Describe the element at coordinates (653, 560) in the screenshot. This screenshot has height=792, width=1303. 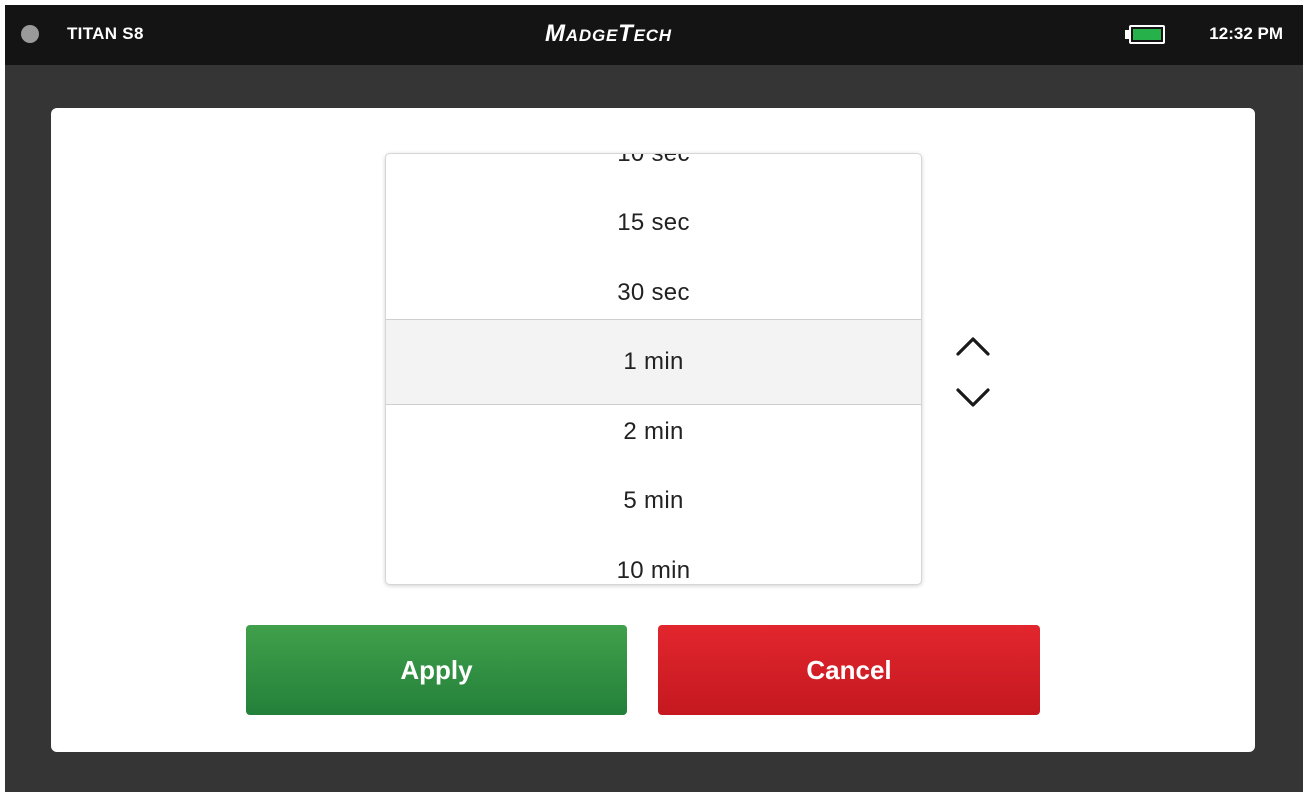
I see `picker-option: 10 min` at that location.